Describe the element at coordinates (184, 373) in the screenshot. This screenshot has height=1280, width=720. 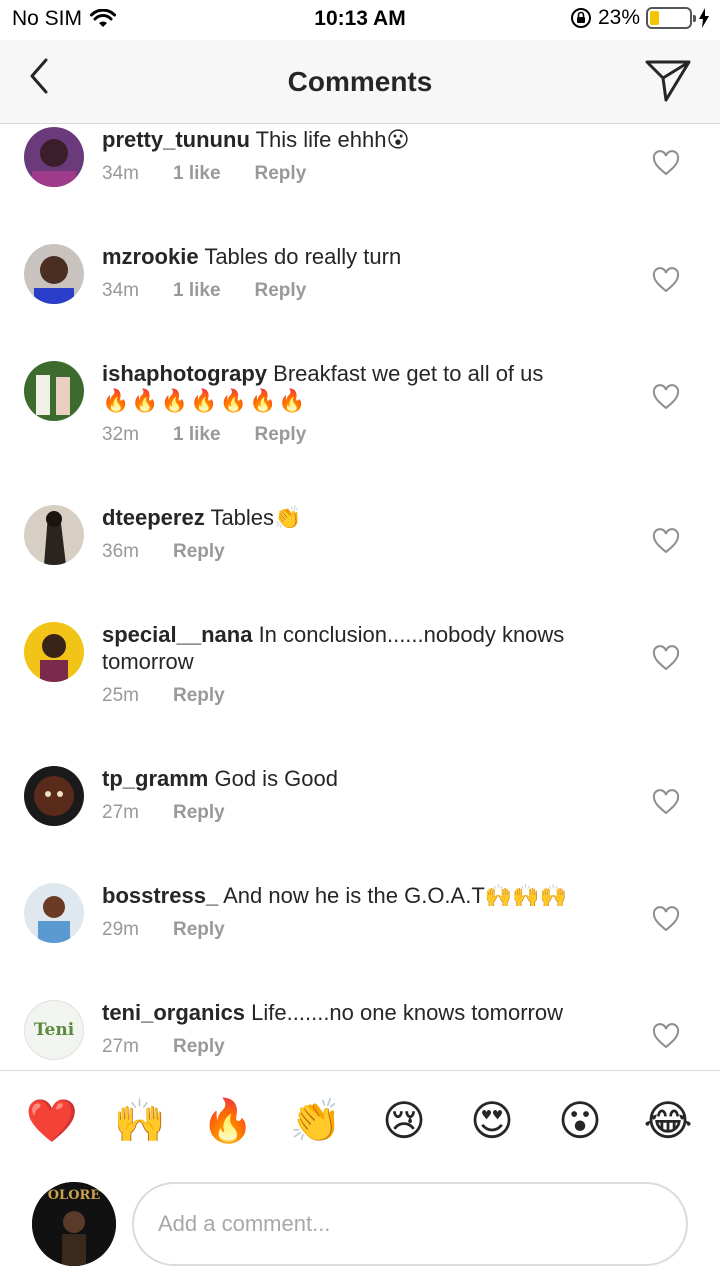
I see `comment-username: ishaphotograpy` at that location.